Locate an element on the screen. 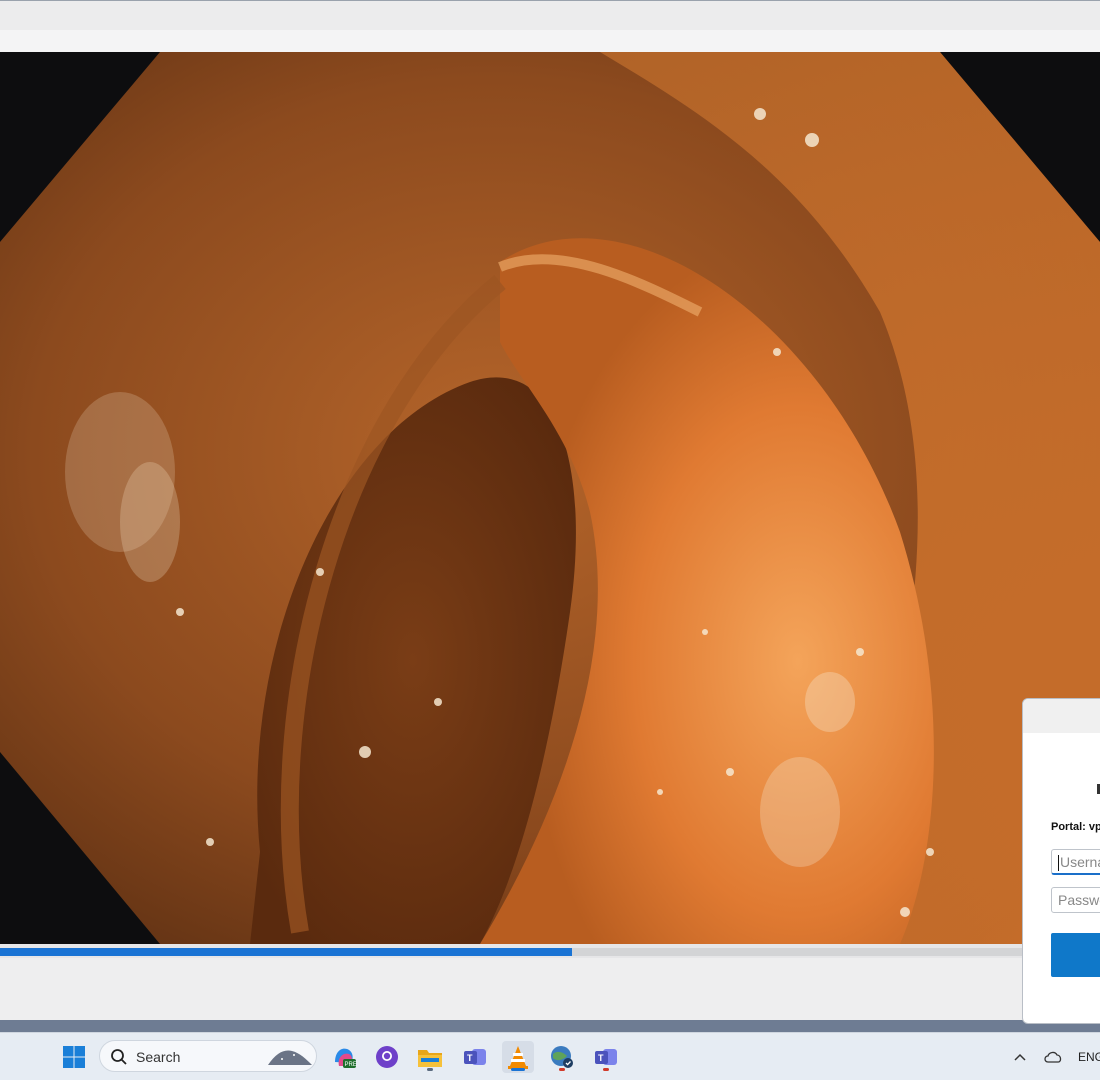 Image resolution: width=1100 pixels, height=1080 pixels. active-indicator is located at coordinates (518, 1069).